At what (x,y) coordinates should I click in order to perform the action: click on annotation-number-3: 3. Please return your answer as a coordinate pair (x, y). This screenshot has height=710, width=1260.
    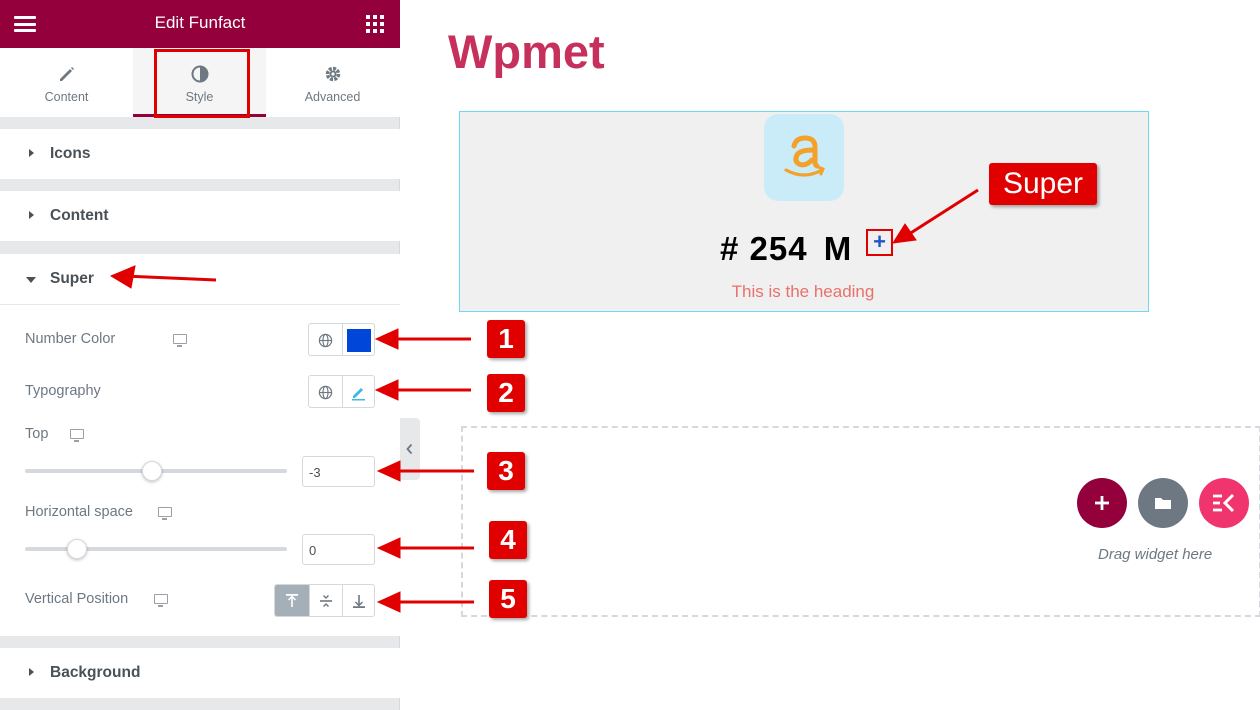
    Looking at the image, I should click on (506, 471).